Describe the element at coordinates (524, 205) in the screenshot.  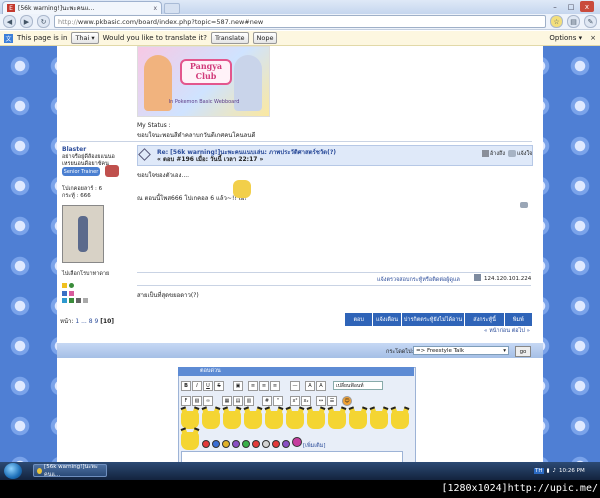
I see `modify-icon` at that location.